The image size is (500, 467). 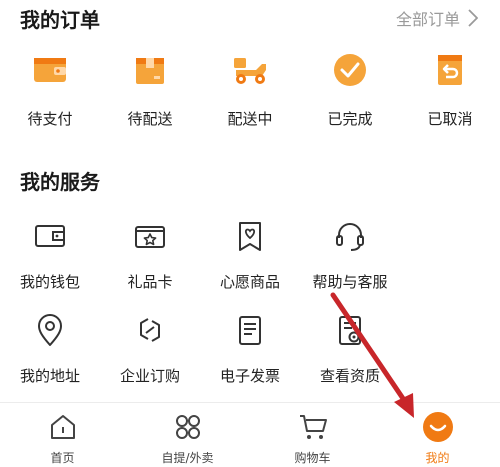 I want to click on gift-card-icon, so click(x=150, y=237).